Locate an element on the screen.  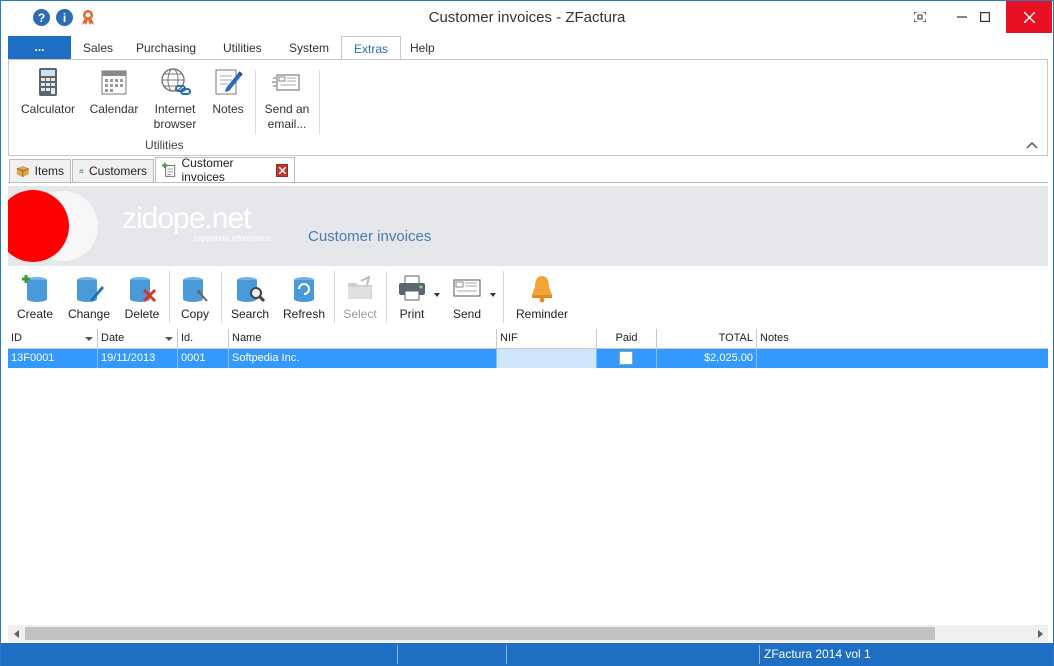
search-button: Search is located at coordinates (250, 297).